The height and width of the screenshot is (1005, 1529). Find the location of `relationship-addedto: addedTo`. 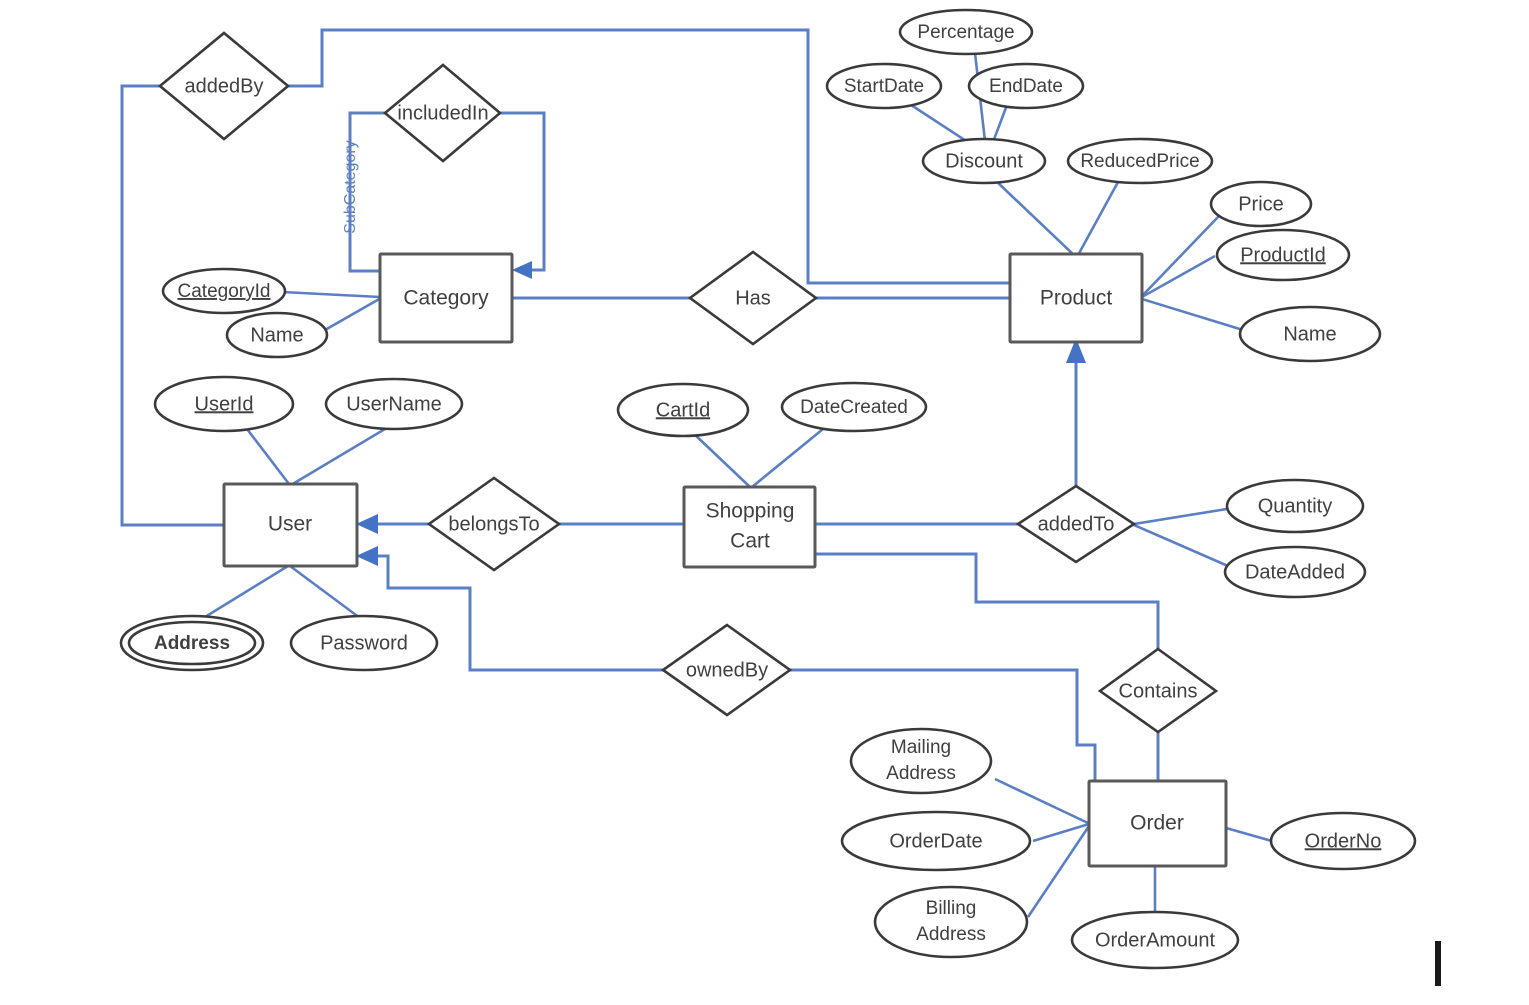

relationship-addedto: addedTo is located at coordinates (1076, 524).